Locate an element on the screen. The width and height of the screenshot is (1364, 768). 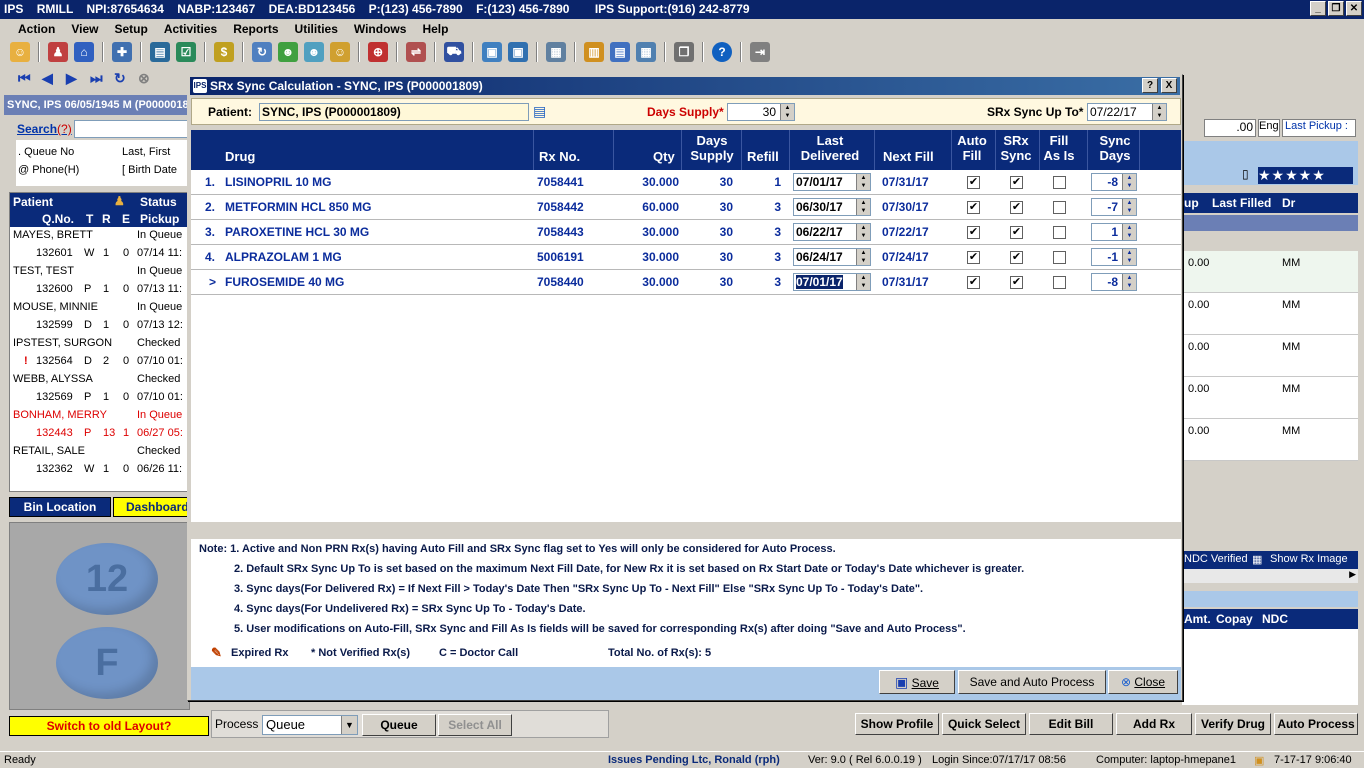
patient-list-item: MOUSE, MINNIE In Queue 132599 D 1 0 07/13 12: is located at coordinates (99, 317).